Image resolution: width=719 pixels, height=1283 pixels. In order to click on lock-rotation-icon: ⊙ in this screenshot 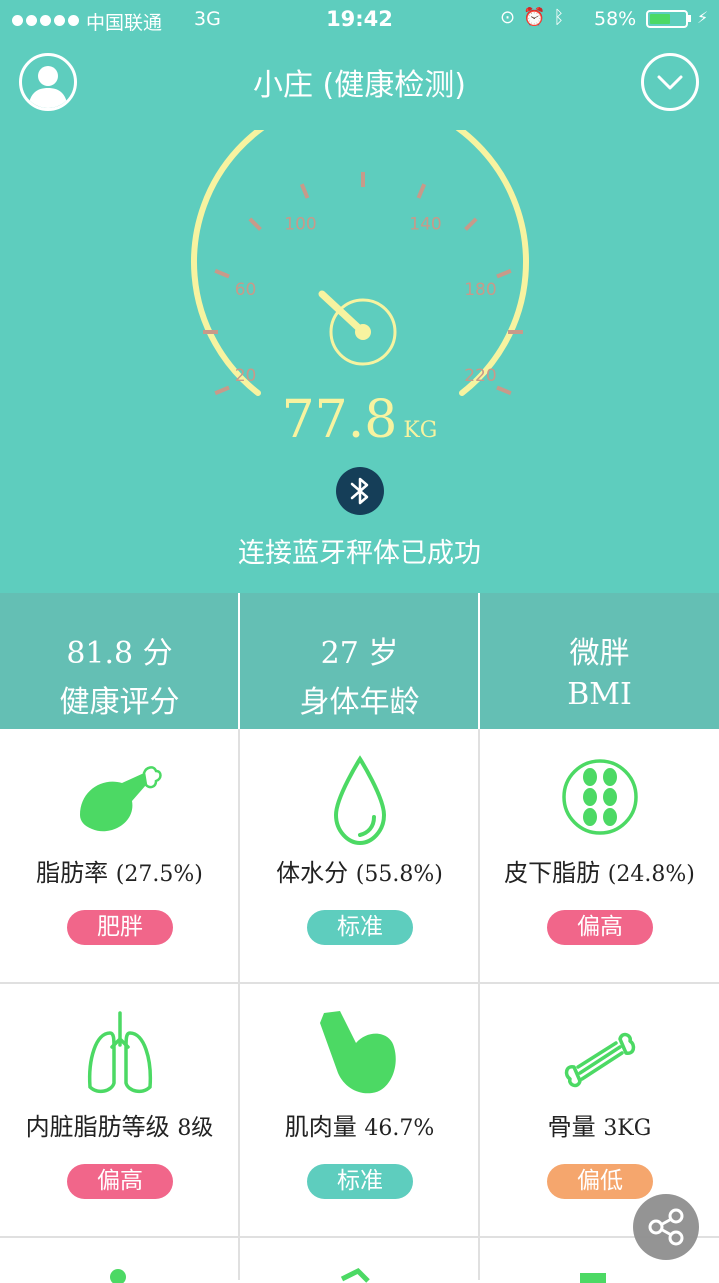, I will do `click(512, 17)`.